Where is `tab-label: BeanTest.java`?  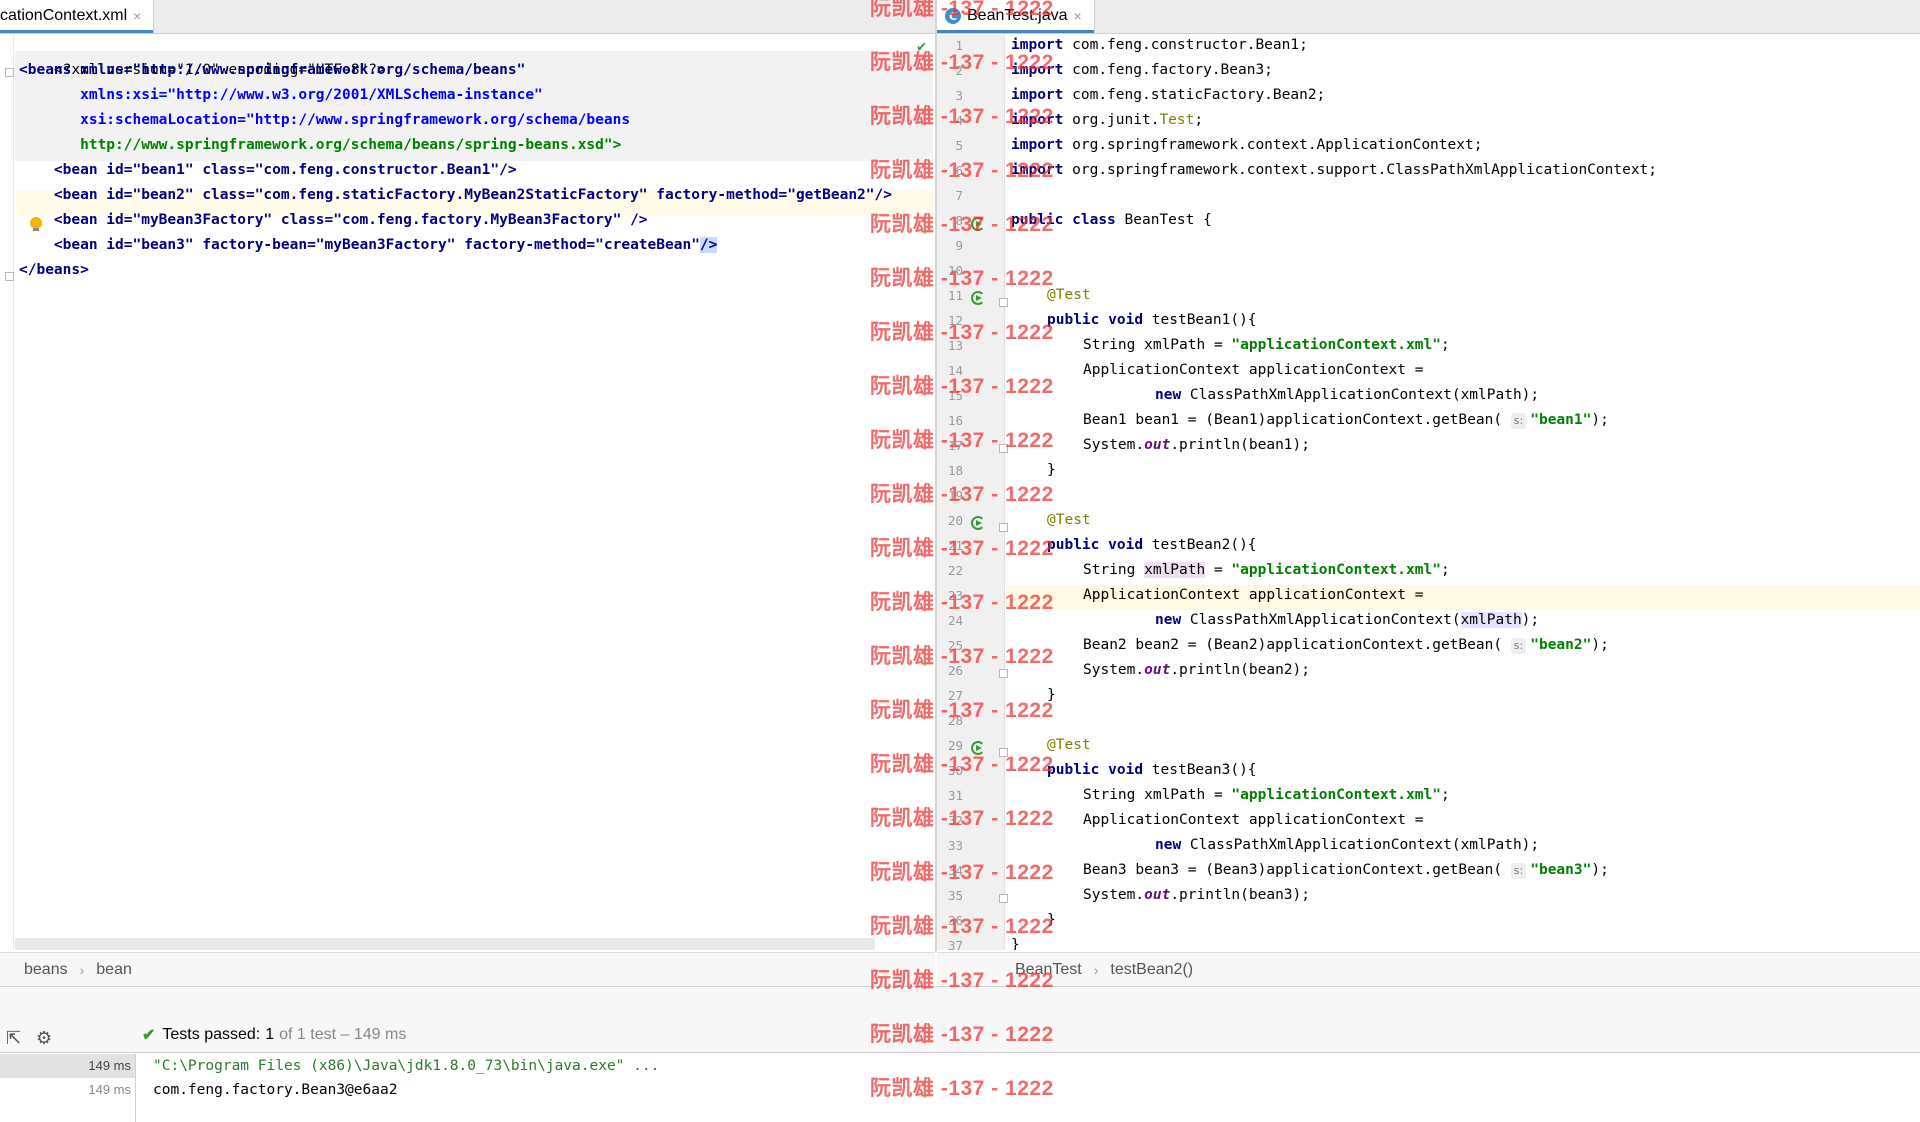
tab-label: BeanTest.java is located at coordinates (1017, 15).